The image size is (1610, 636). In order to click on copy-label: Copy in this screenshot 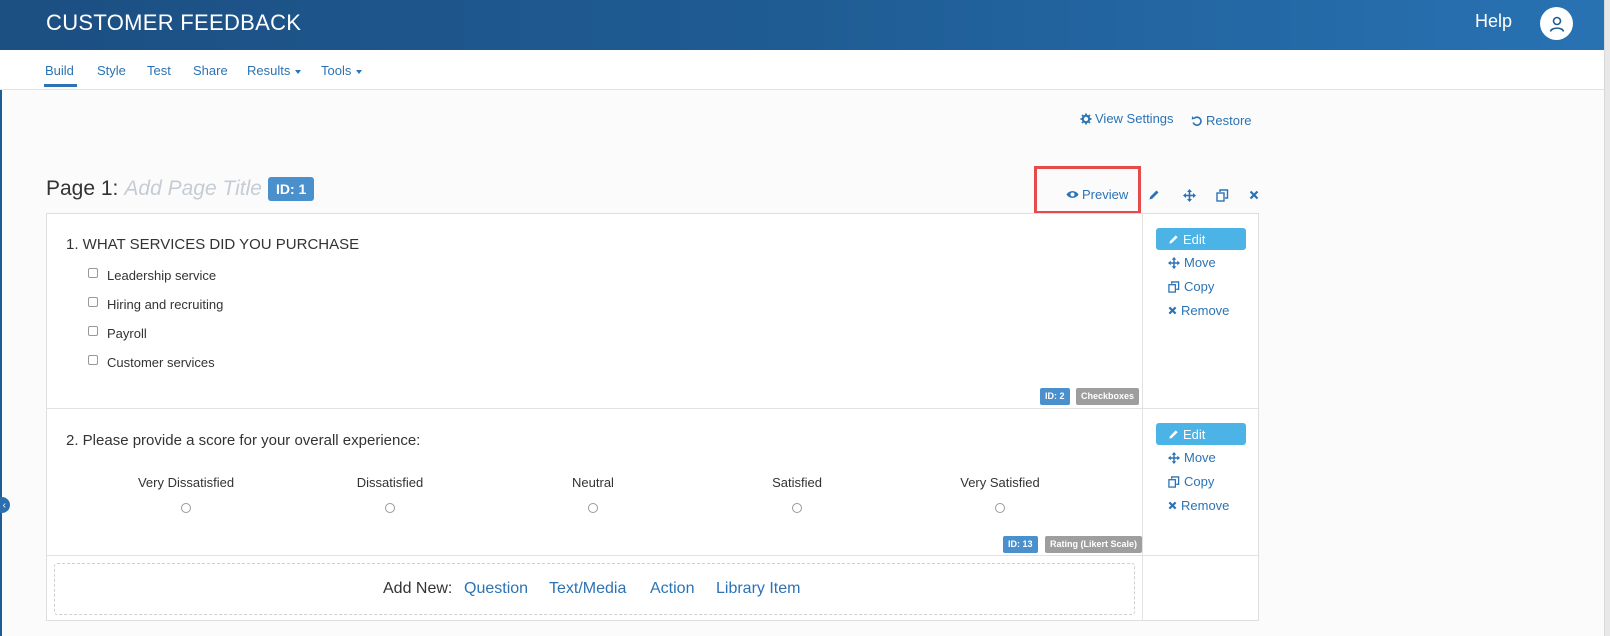, I will do `click(1199, 481)`.